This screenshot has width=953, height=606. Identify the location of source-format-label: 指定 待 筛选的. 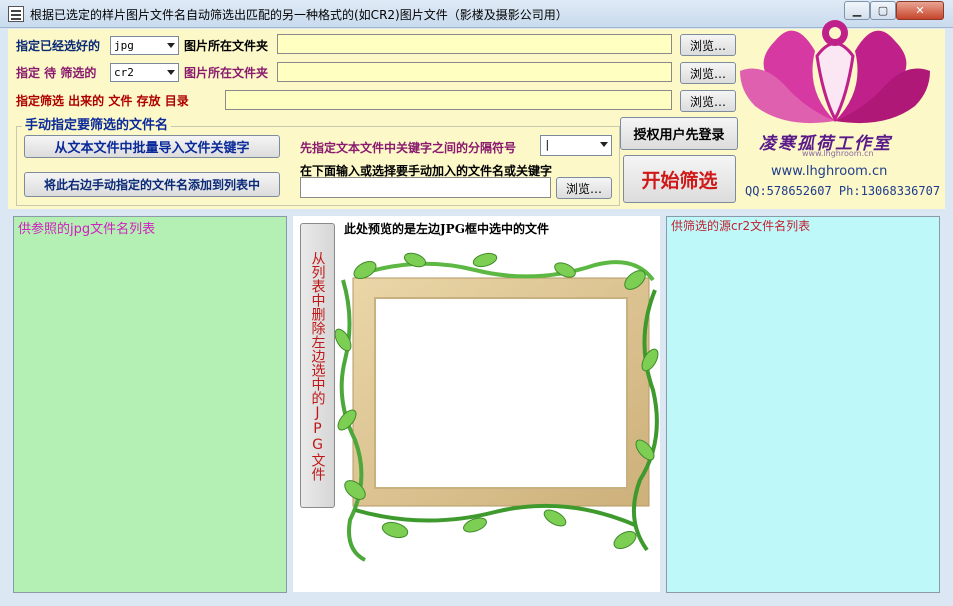
(56, 73).